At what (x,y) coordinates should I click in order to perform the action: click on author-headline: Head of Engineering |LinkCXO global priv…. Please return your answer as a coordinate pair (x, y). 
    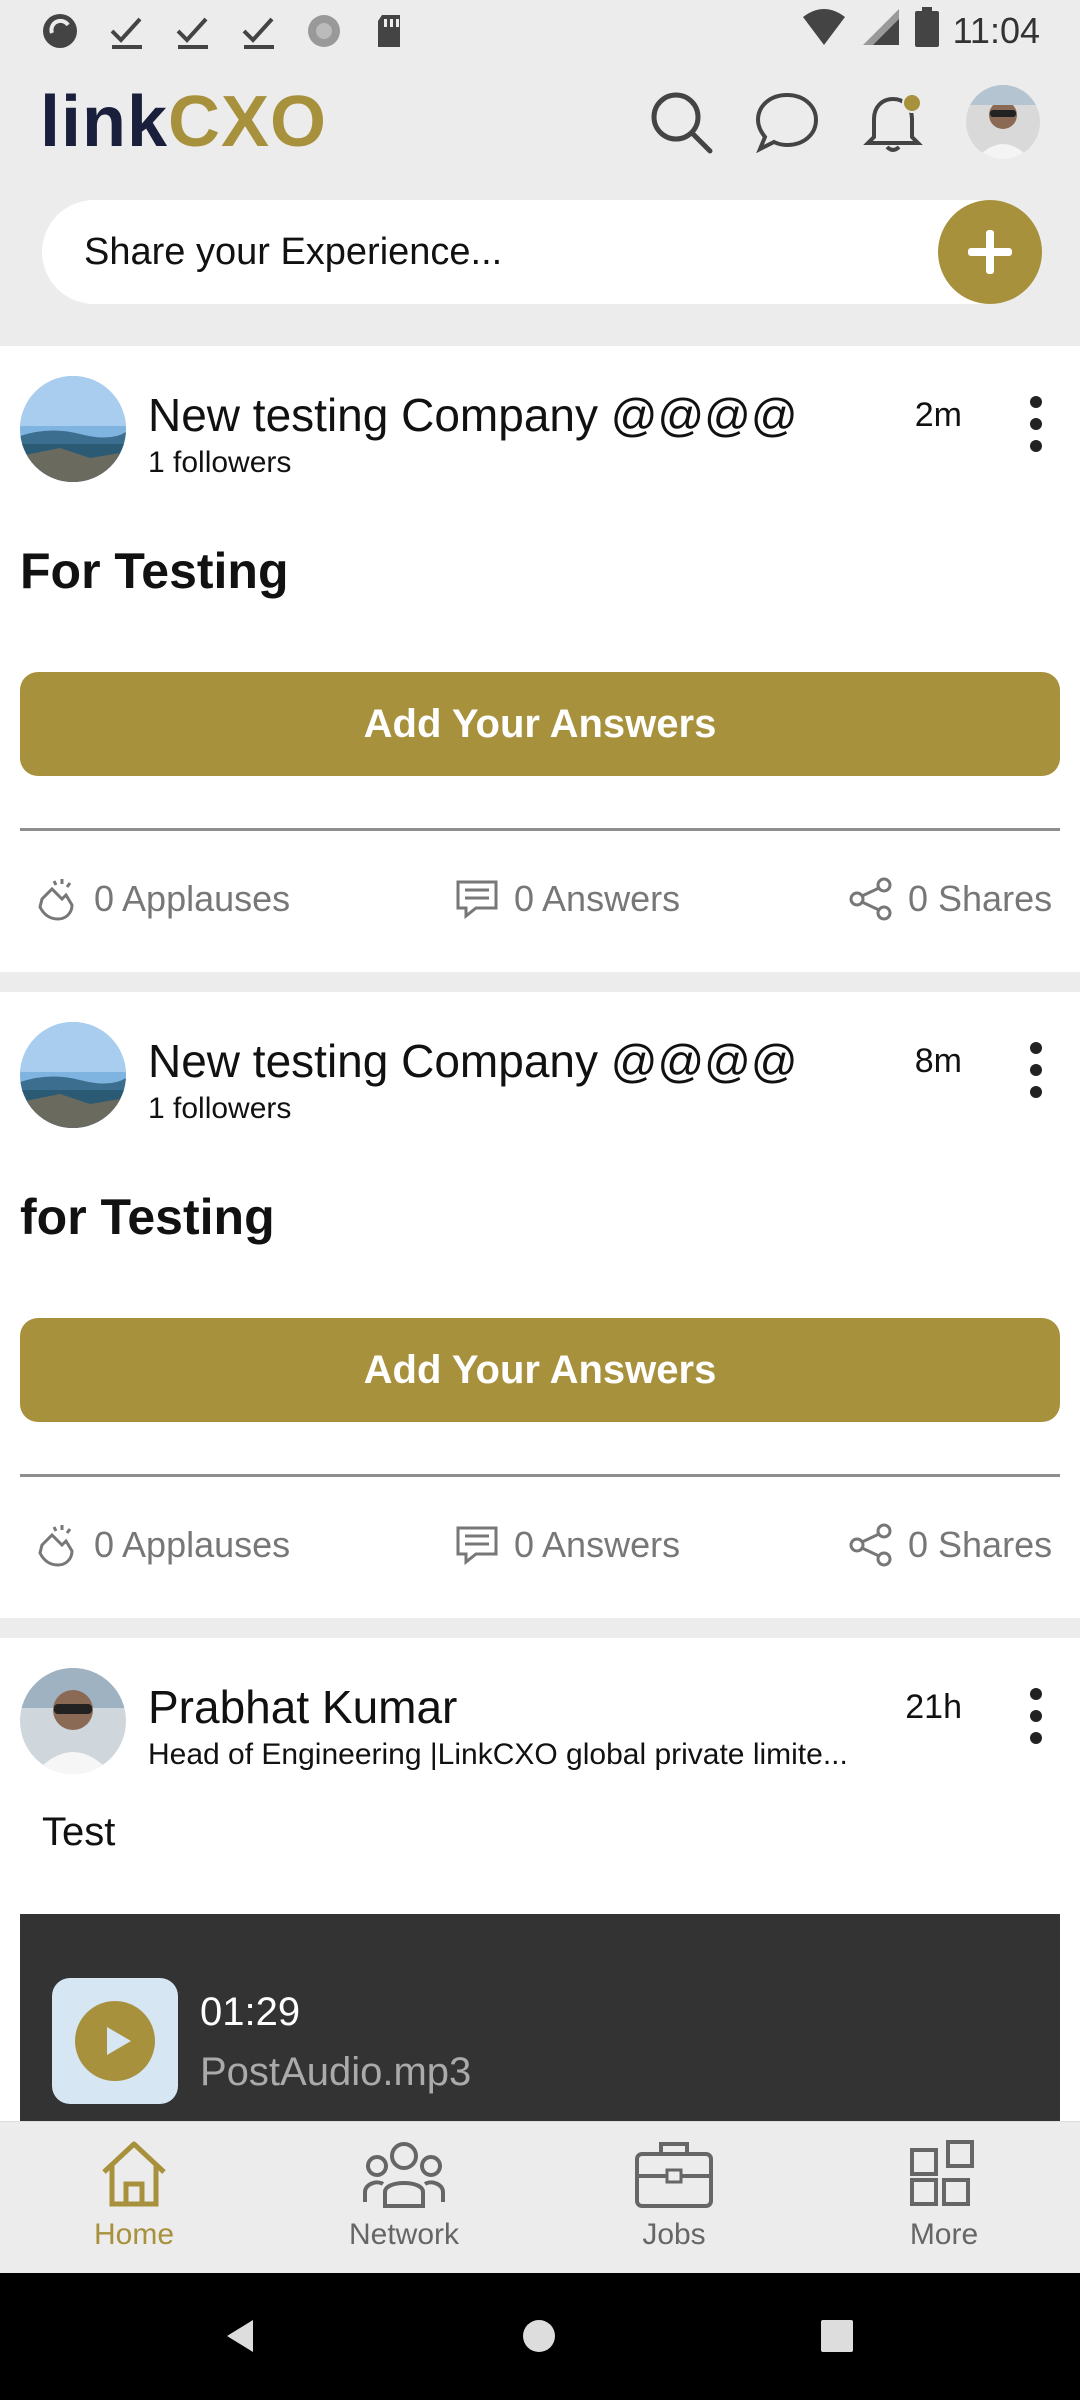
    Looking at the image, I should click on (498, 1754).